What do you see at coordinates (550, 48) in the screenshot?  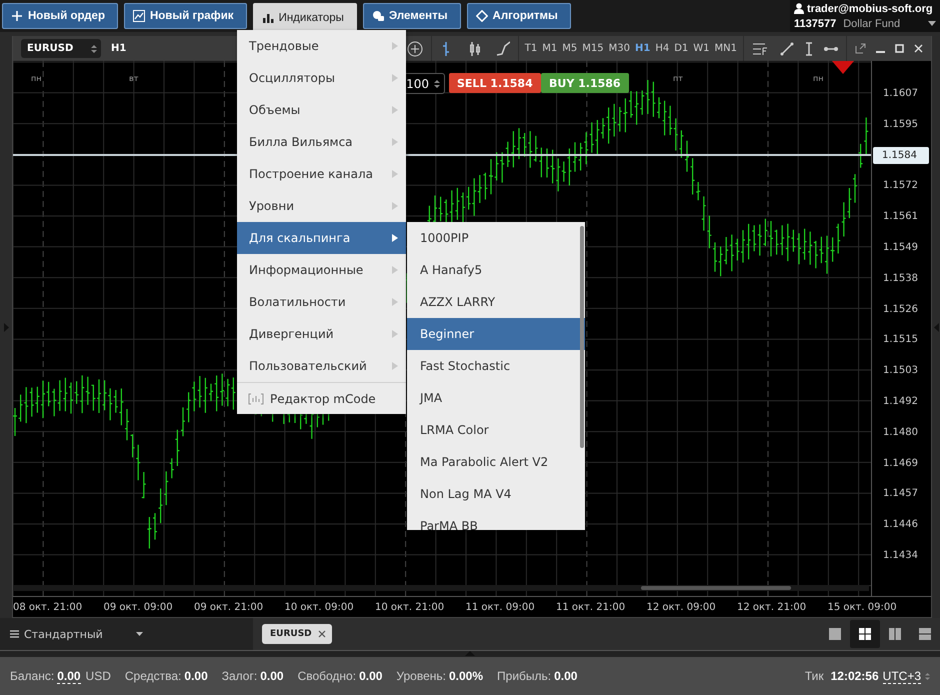 I see `timeframe-button: M1` at bounding box center [550, 48].